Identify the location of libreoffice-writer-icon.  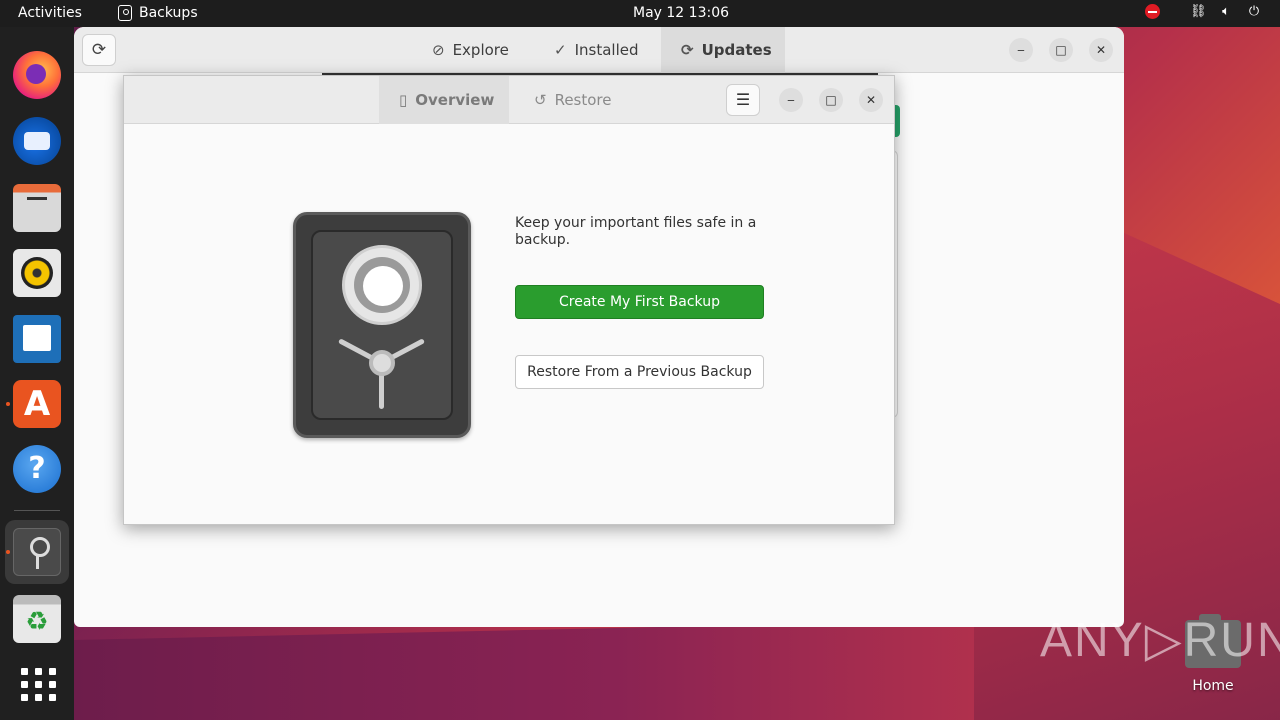
(37, 339).